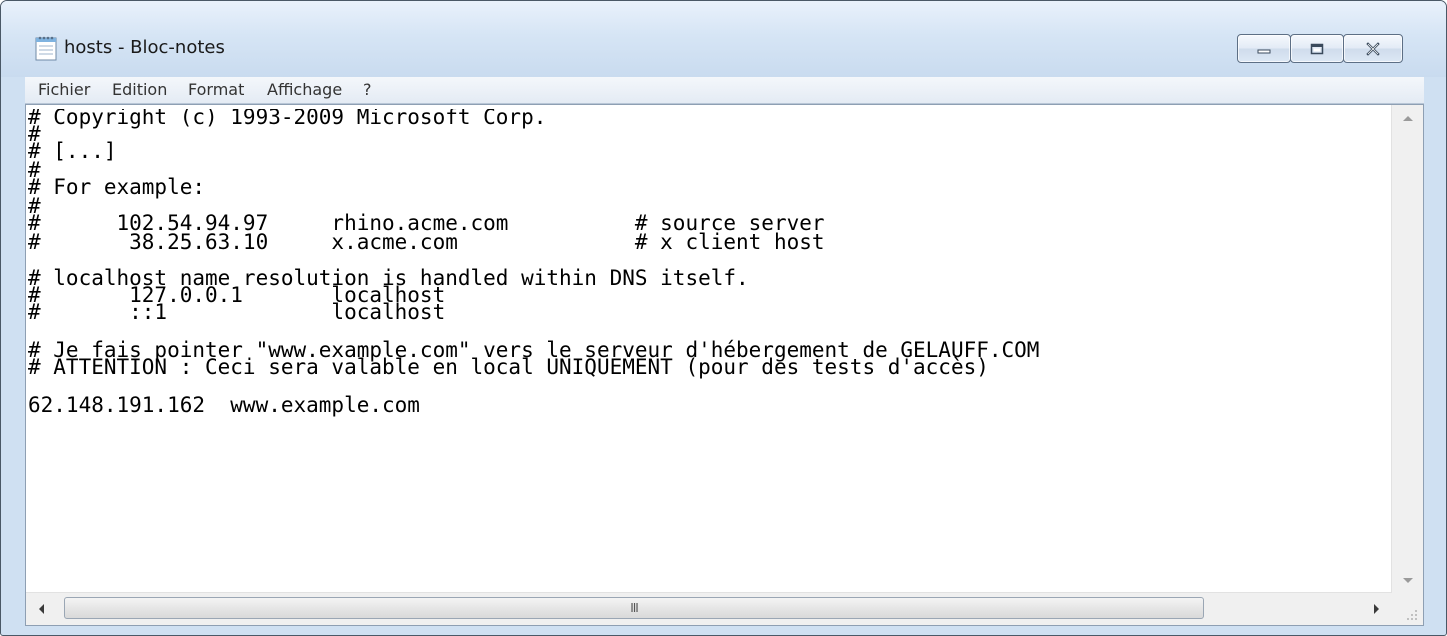 This screenshot has height=636, width=1447. I want to click on close-icon, so click(1373, 48).